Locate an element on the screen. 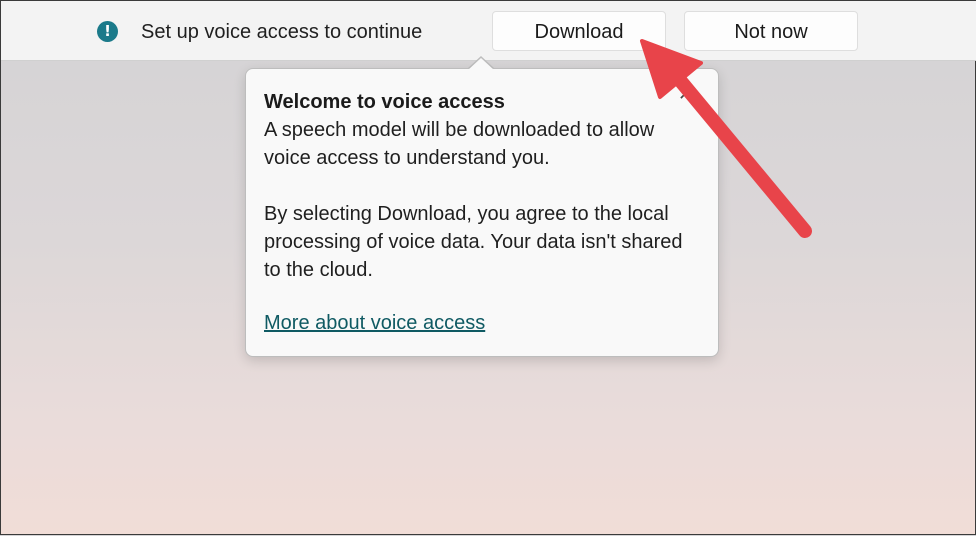 This screenshot has width=976, height=536. more-about-voice-access-link: More about voice access is located at coordinates (374, 323).